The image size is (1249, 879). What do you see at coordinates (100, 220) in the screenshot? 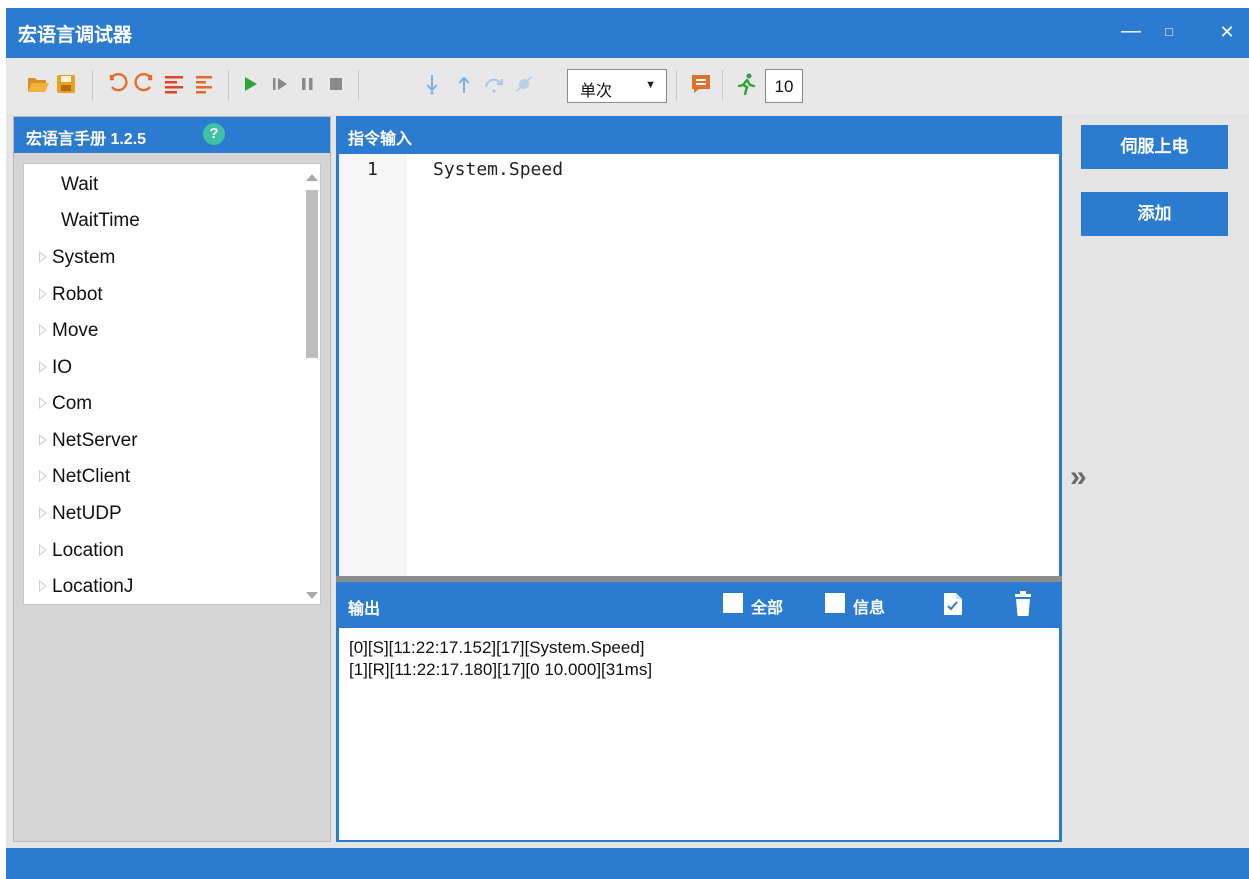
I see `tree-item-label: WaitTime` at bounding box center [100, 220].